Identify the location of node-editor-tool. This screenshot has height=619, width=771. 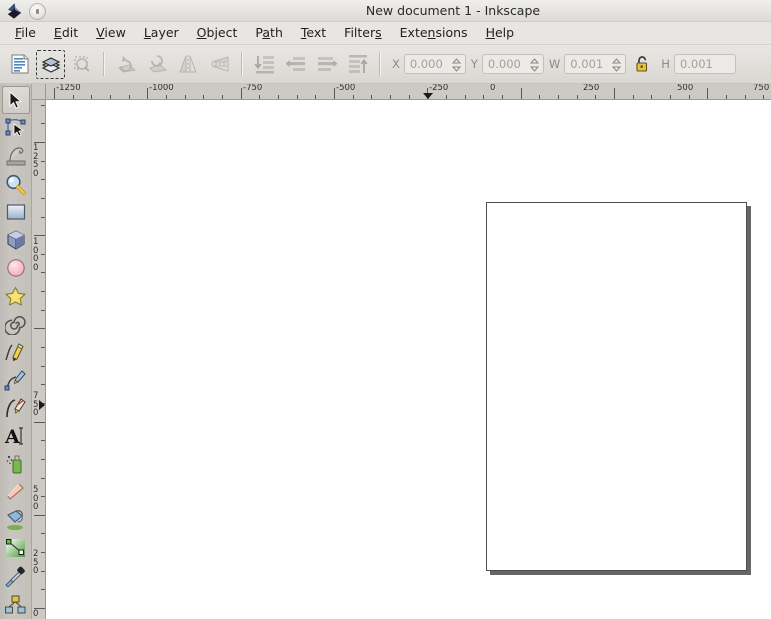
(16, 128).